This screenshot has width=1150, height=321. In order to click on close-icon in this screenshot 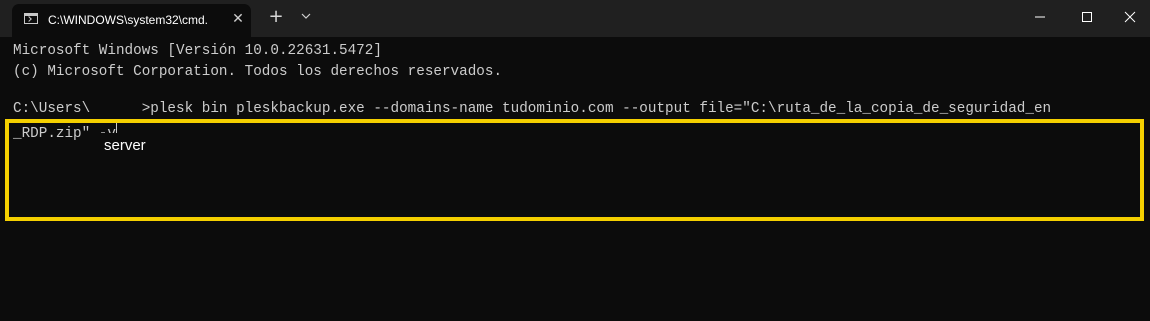, I will do `click(1130, 17)`.